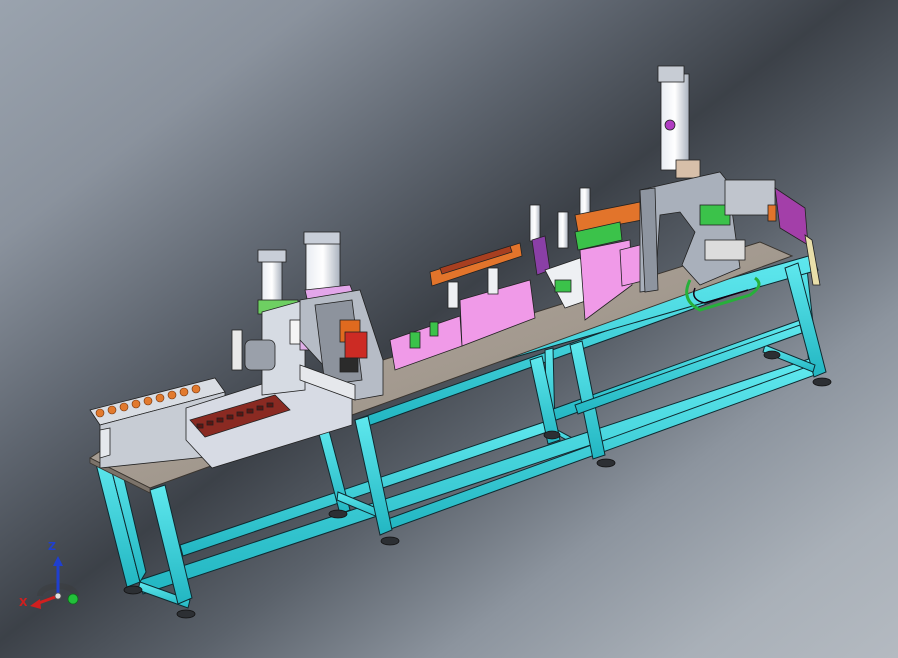 The image size is (898, 658). I want to click on triad-x-label: X, so click(23, 602).